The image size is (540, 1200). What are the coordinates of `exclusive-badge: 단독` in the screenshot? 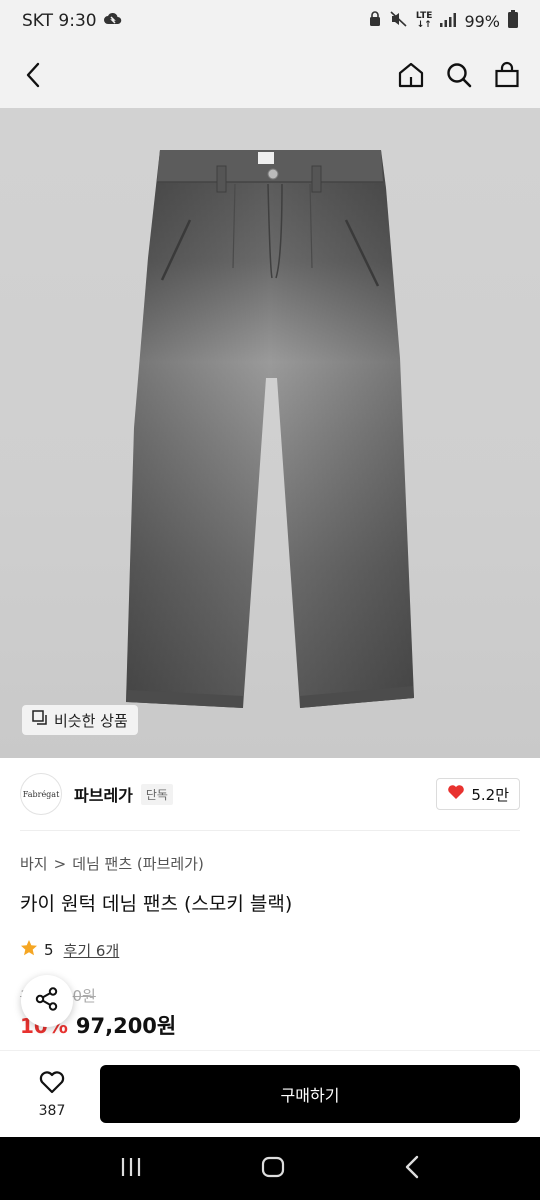 It's located at (156, 794).